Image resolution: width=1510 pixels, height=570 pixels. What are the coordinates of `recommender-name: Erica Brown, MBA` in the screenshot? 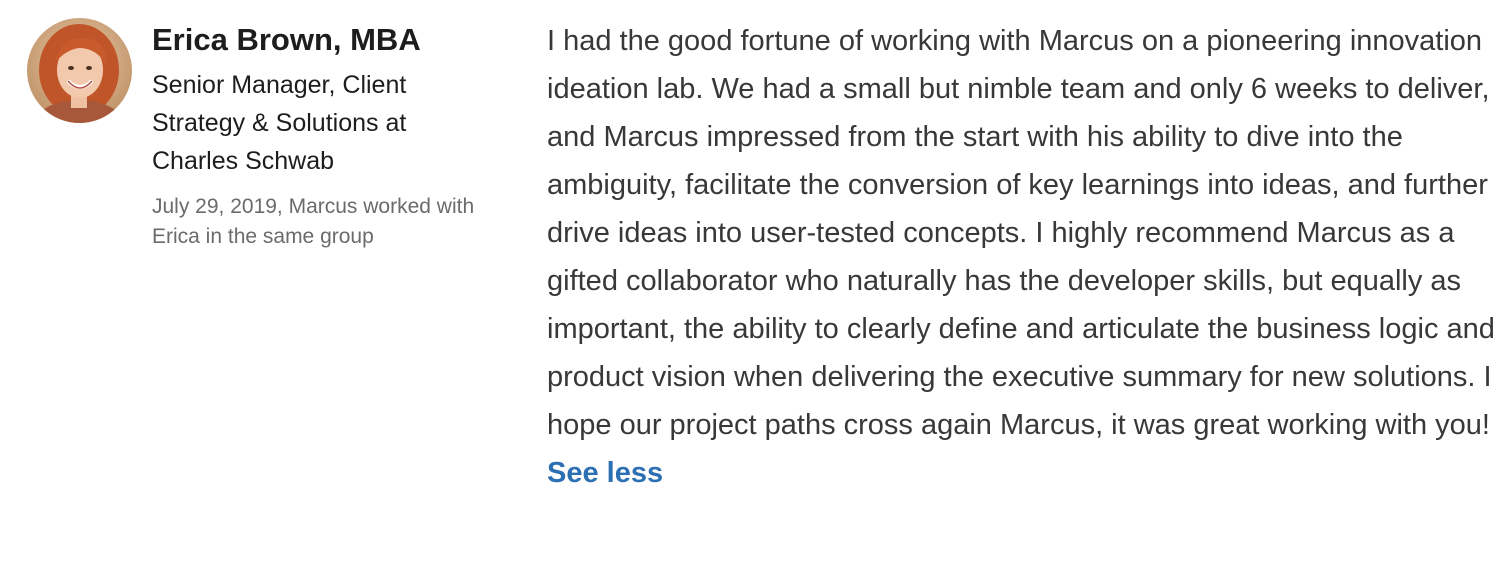 It's located at (332, 40).